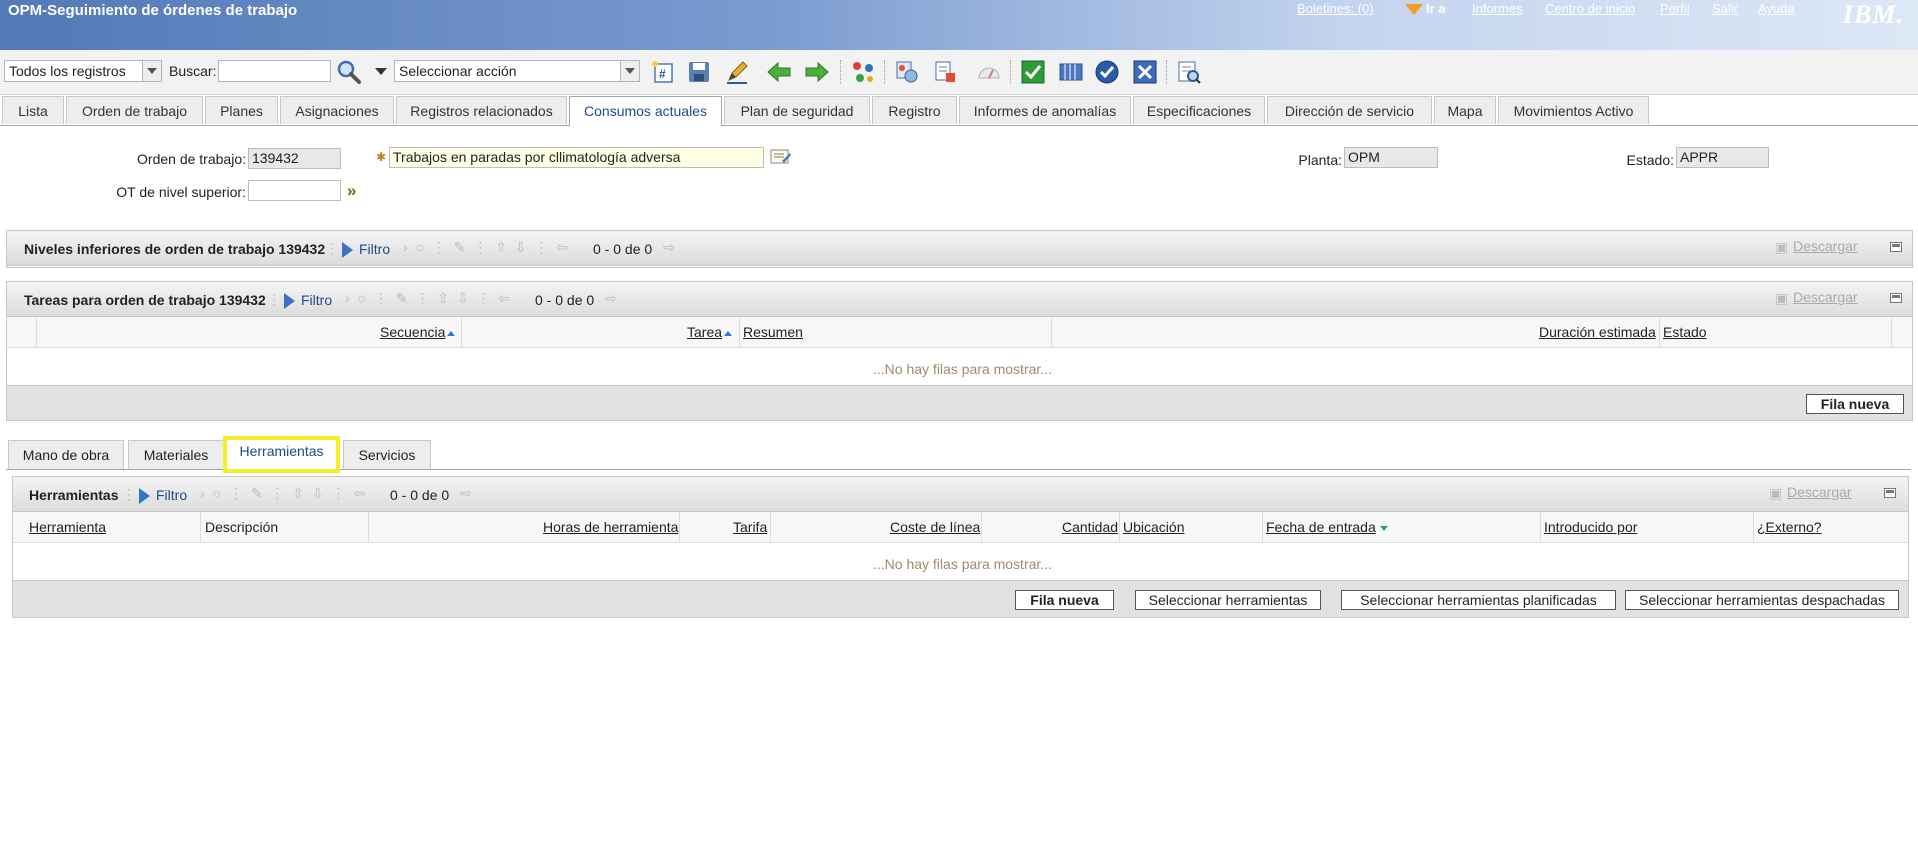 This screenshot has height=868, width=1918. I want to click on select-planned-tools-button: Seleccionar herramientas planificadas, so click(1478, 600).